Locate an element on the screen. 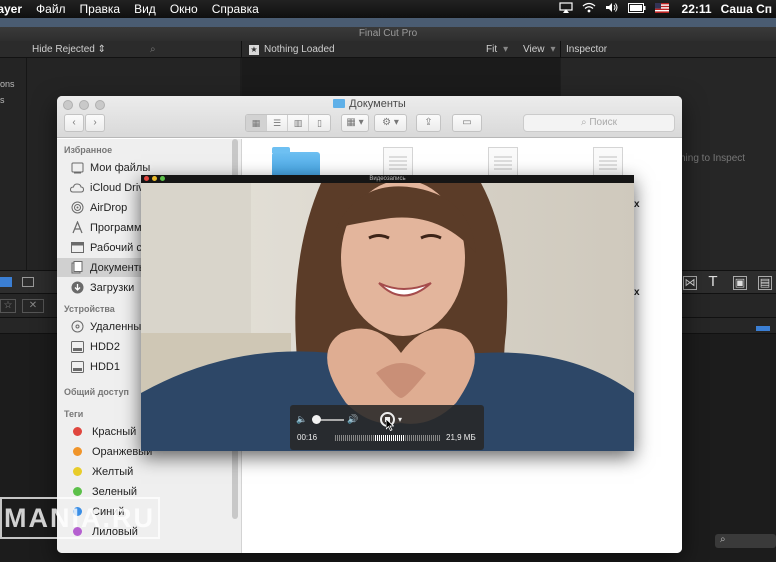 This screenshot has width=776, height=562. recording-controls-hud: 🔈 🔊 ▾ 00:16 21,9 МБ is located at coordinates (387, 427).